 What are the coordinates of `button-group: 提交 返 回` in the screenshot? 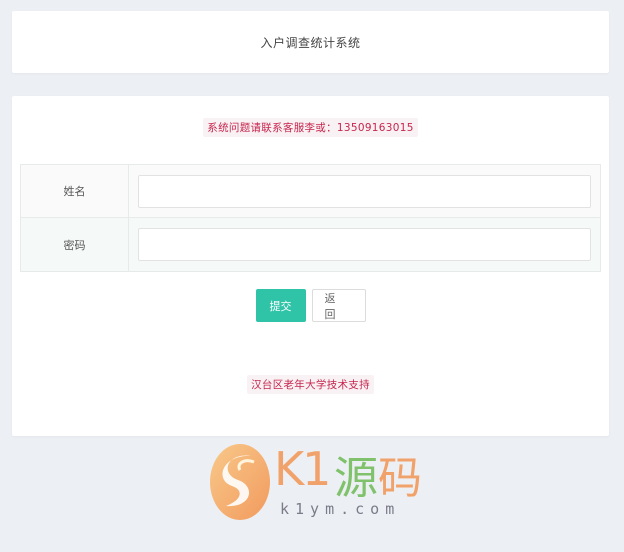 It's located at (310, 305).